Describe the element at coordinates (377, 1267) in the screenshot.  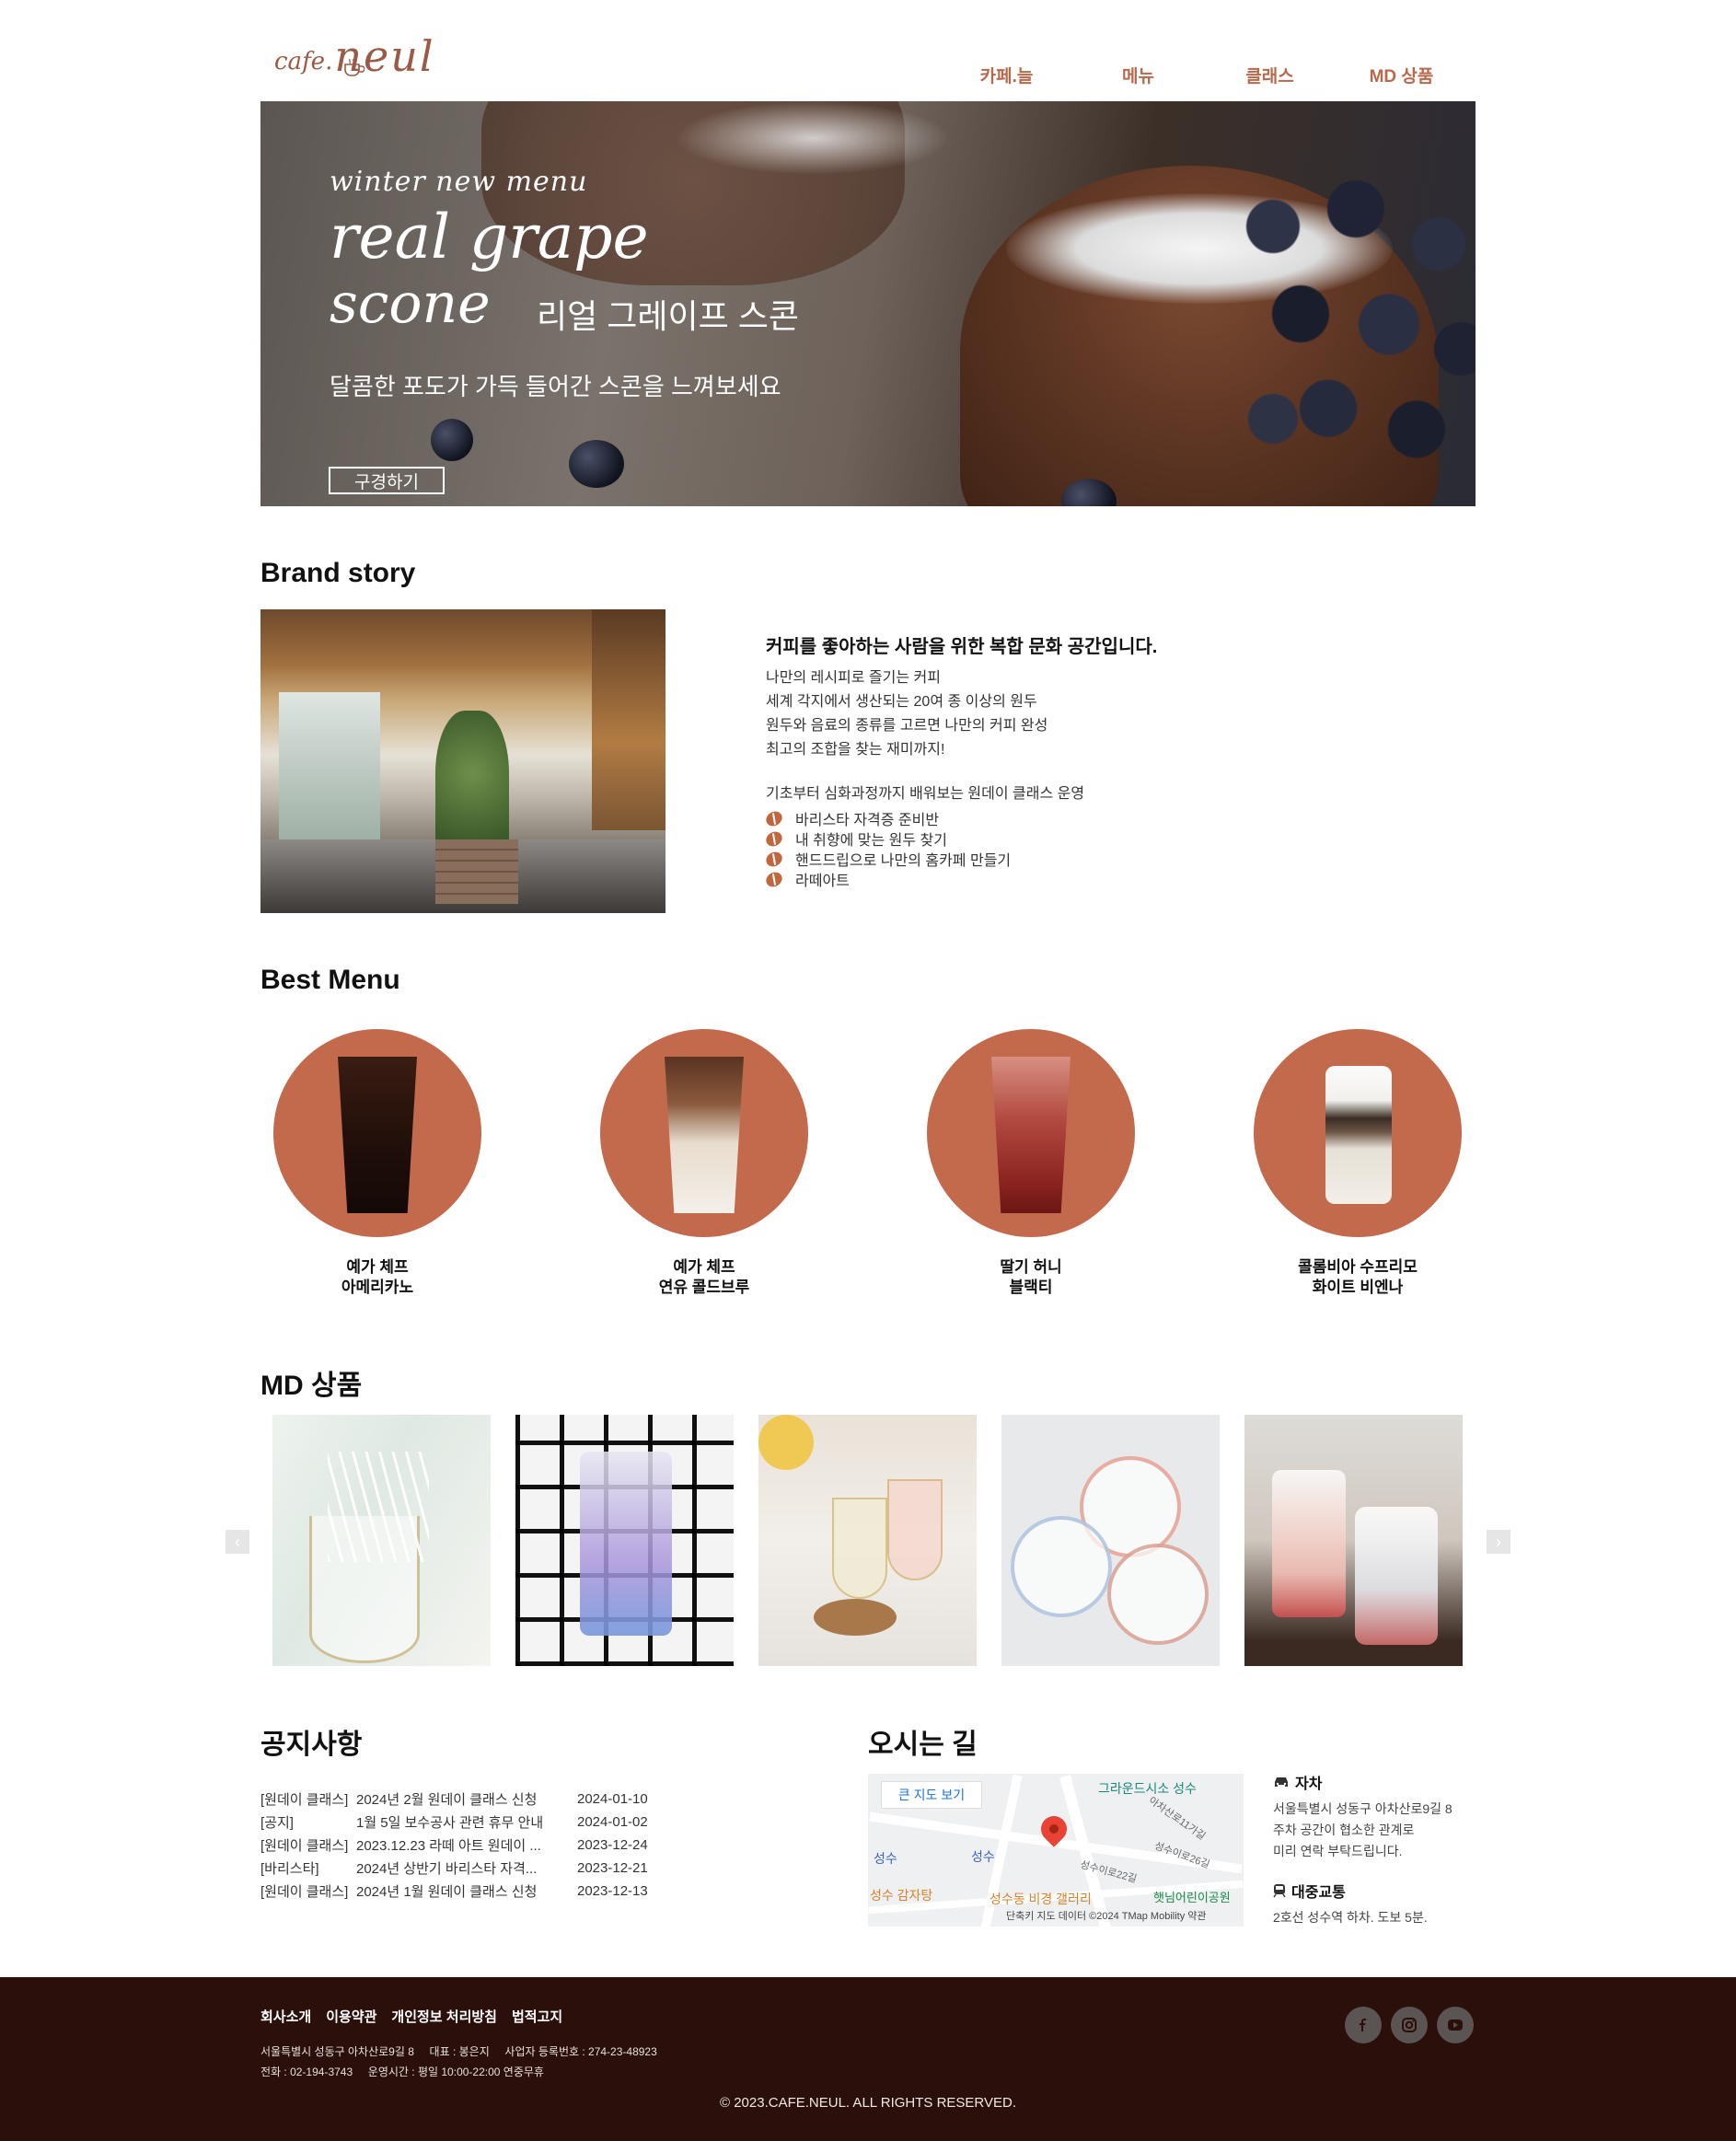
I see `menu-name-line1: 예가 체프` at that location.